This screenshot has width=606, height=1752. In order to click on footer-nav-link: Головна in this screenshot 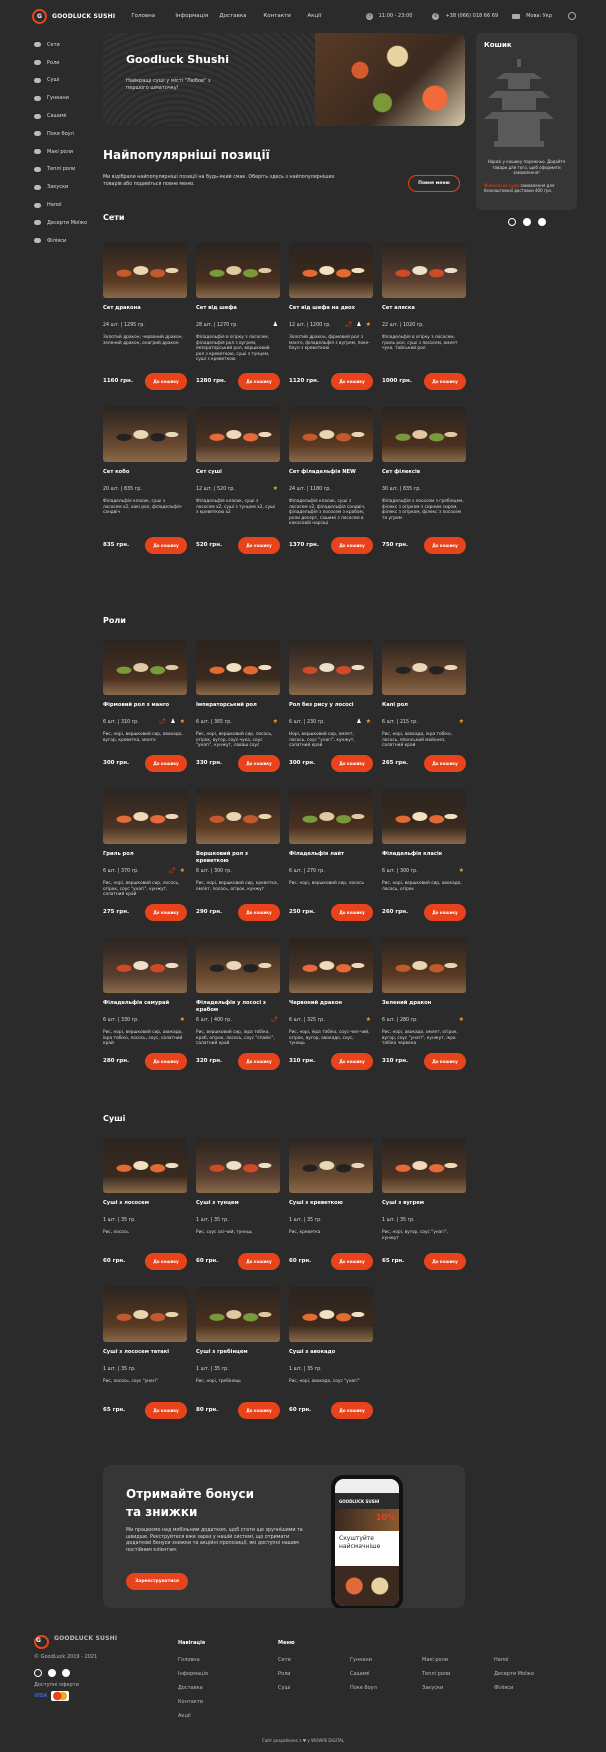, I will do `click(193, 1664)`.